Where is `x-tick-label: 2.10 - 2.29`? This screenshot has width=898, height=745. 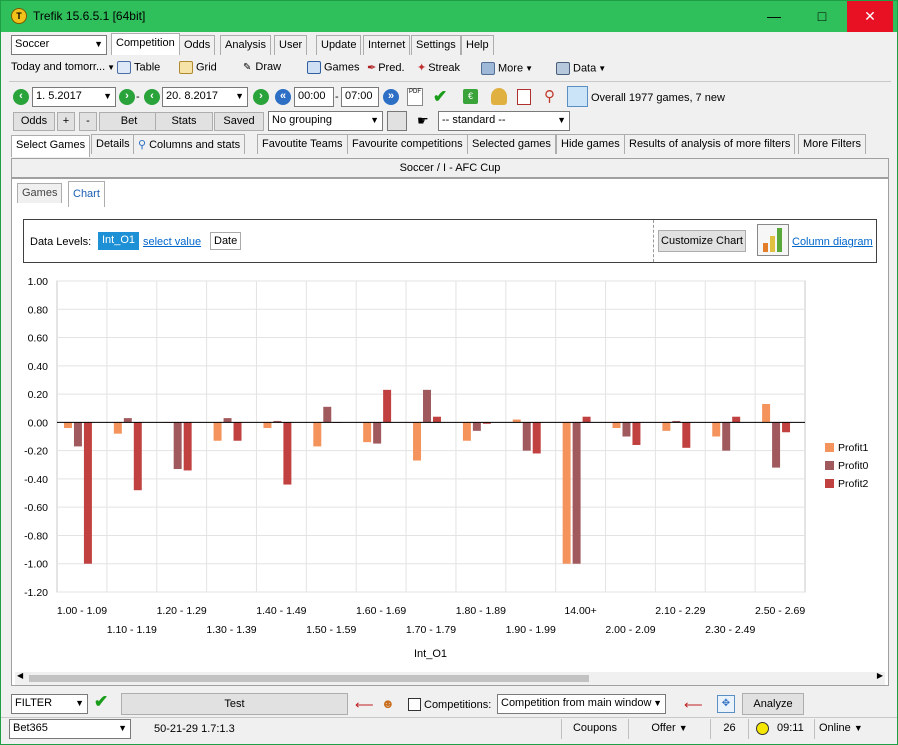
x-tick-label: 2.10 - 2.29 is located at coordinates (680, 611).